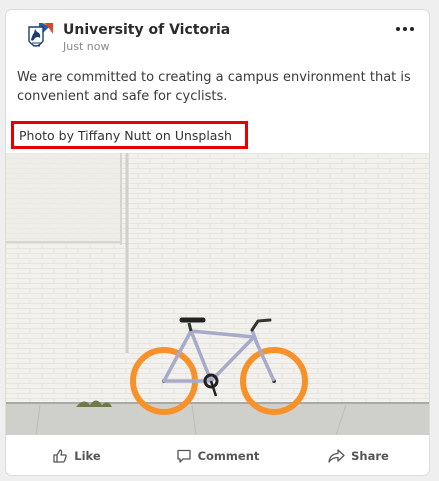  What do you see at coordinates (87, 455) in the screenshot?
I see `like-label: Like` at bounding box center [87, 455].